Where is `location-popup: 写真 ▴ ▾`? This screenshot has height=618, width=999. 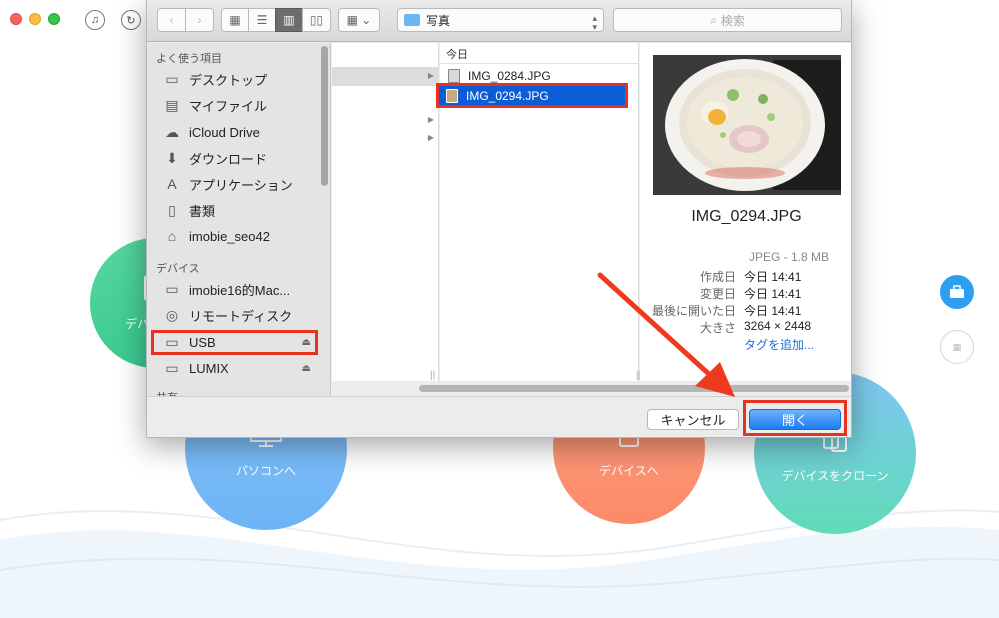
location-popup: 写真 ▴ ▾ is located at coordinates (500, 20).